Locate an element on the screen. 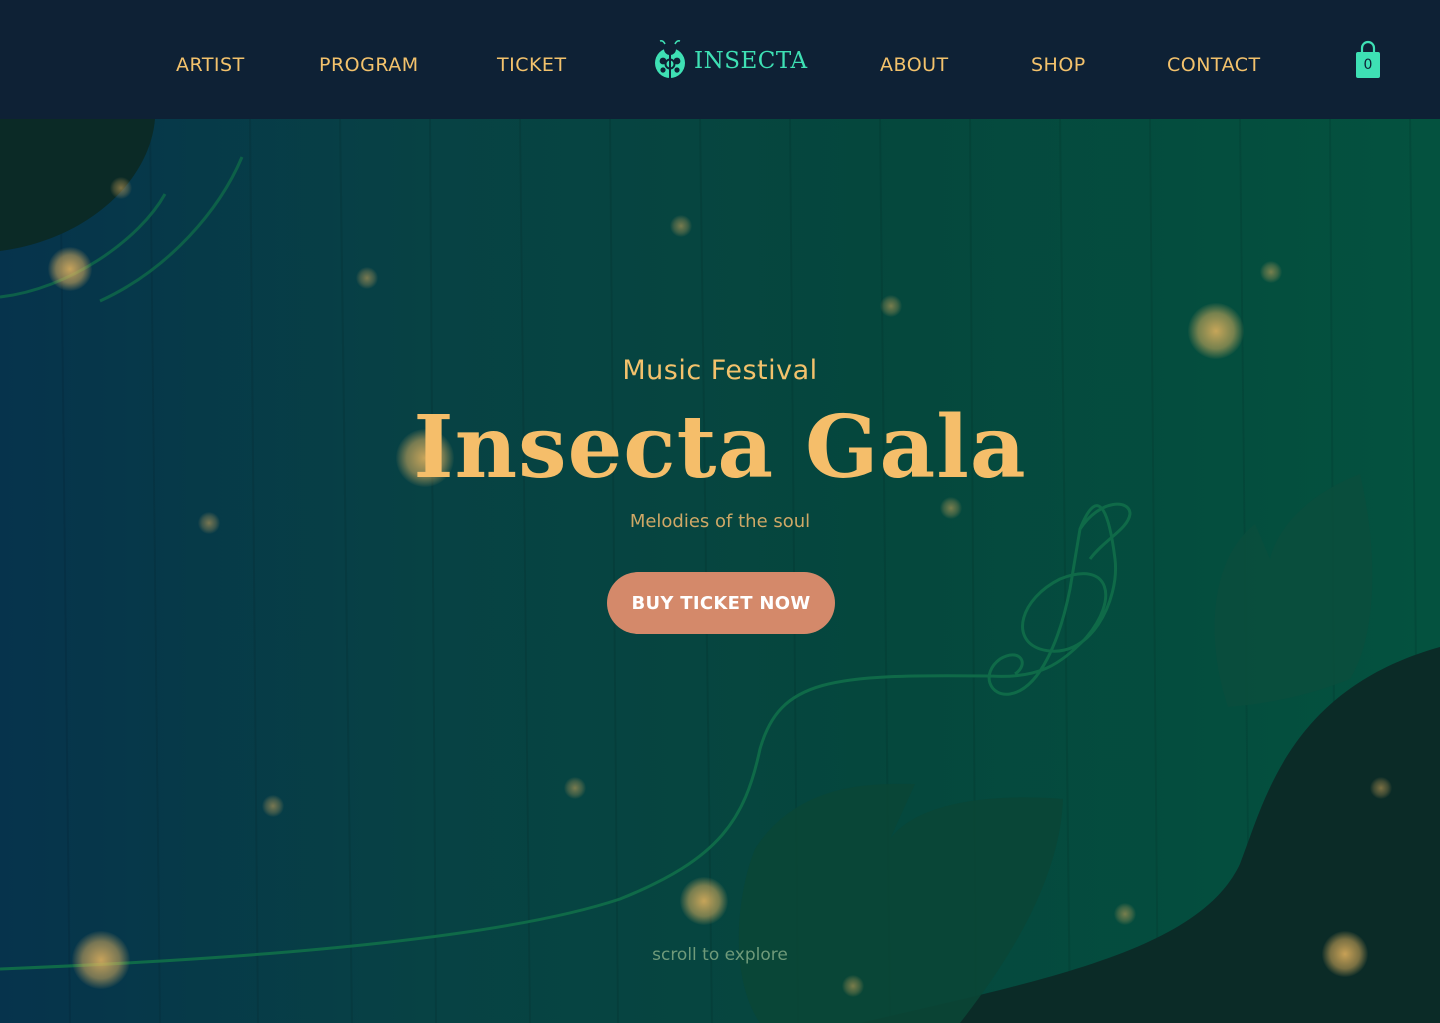 Image resolution: width=1440 pixels, height=1023 pixels. cart-button: 0 is located at coordinates (1368, 60).